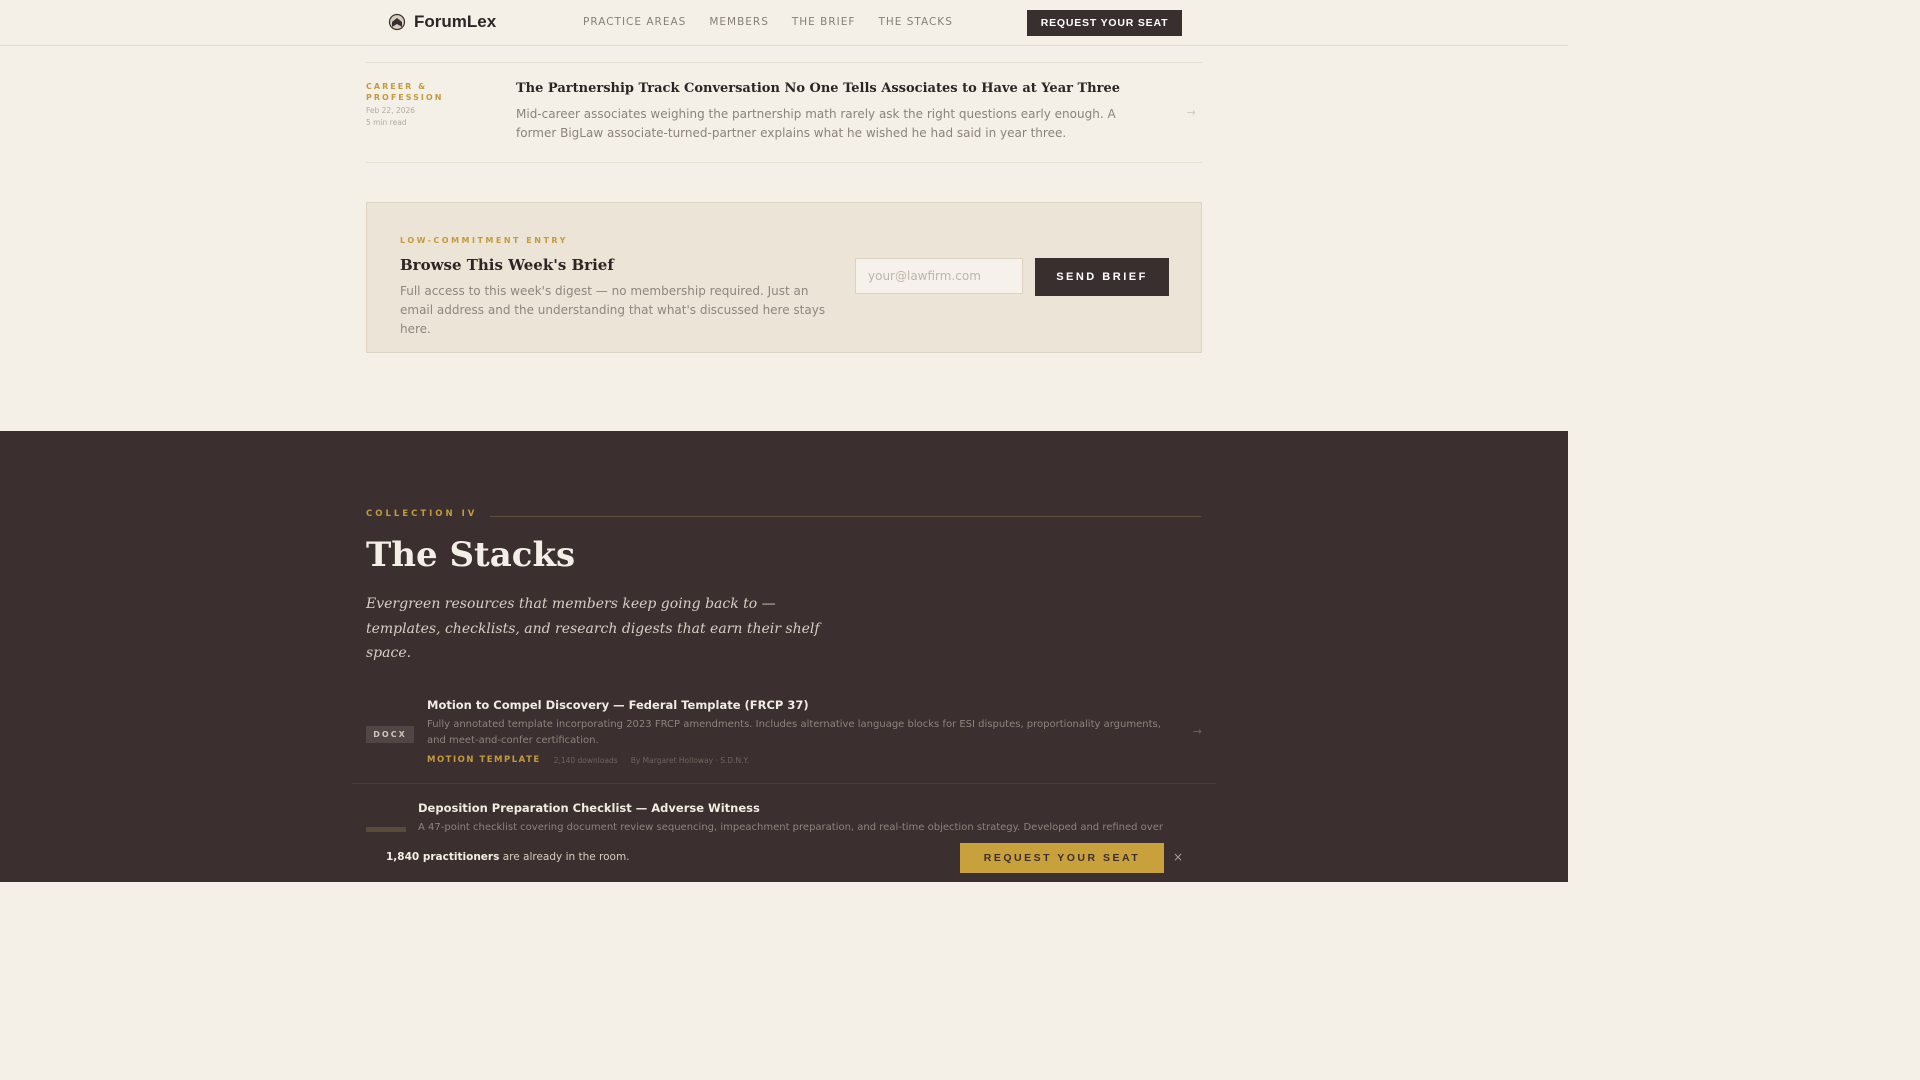  I want to click on collection-kicker: COLLECTION IV, so click(422, 514).